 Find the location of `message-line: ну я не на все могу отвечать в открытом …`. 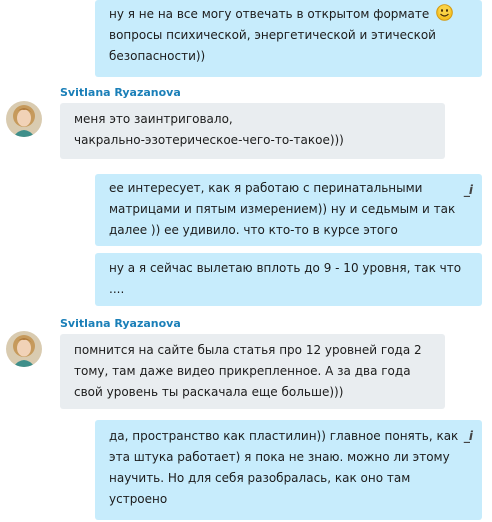

message-line: ну я не на все могу отвечать в открытом … is located at coordinates (269, 14).